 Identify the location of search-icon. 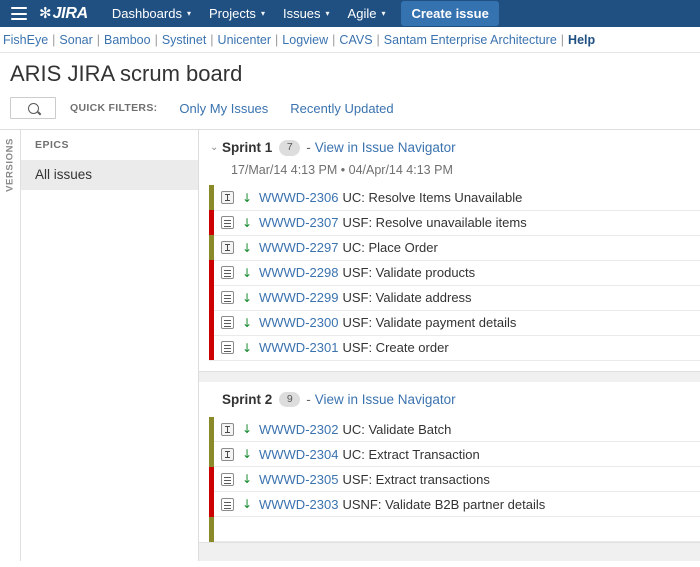
(33, 108).